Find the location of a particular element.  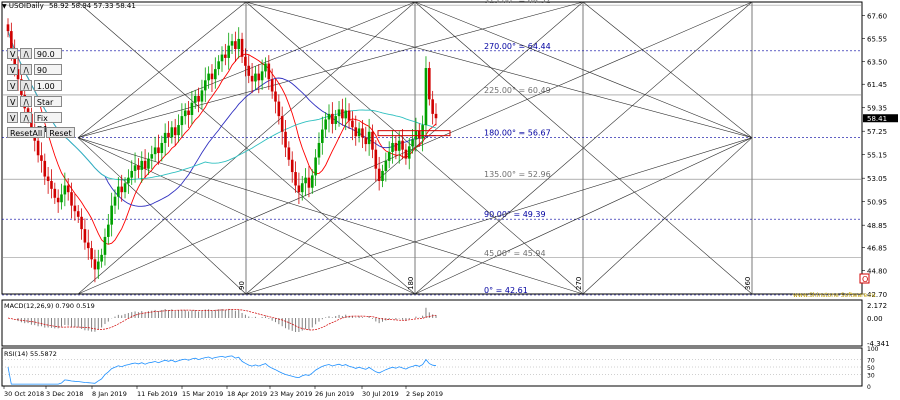

dropdown-icon: ▼ is located at coordinates (4, 6).